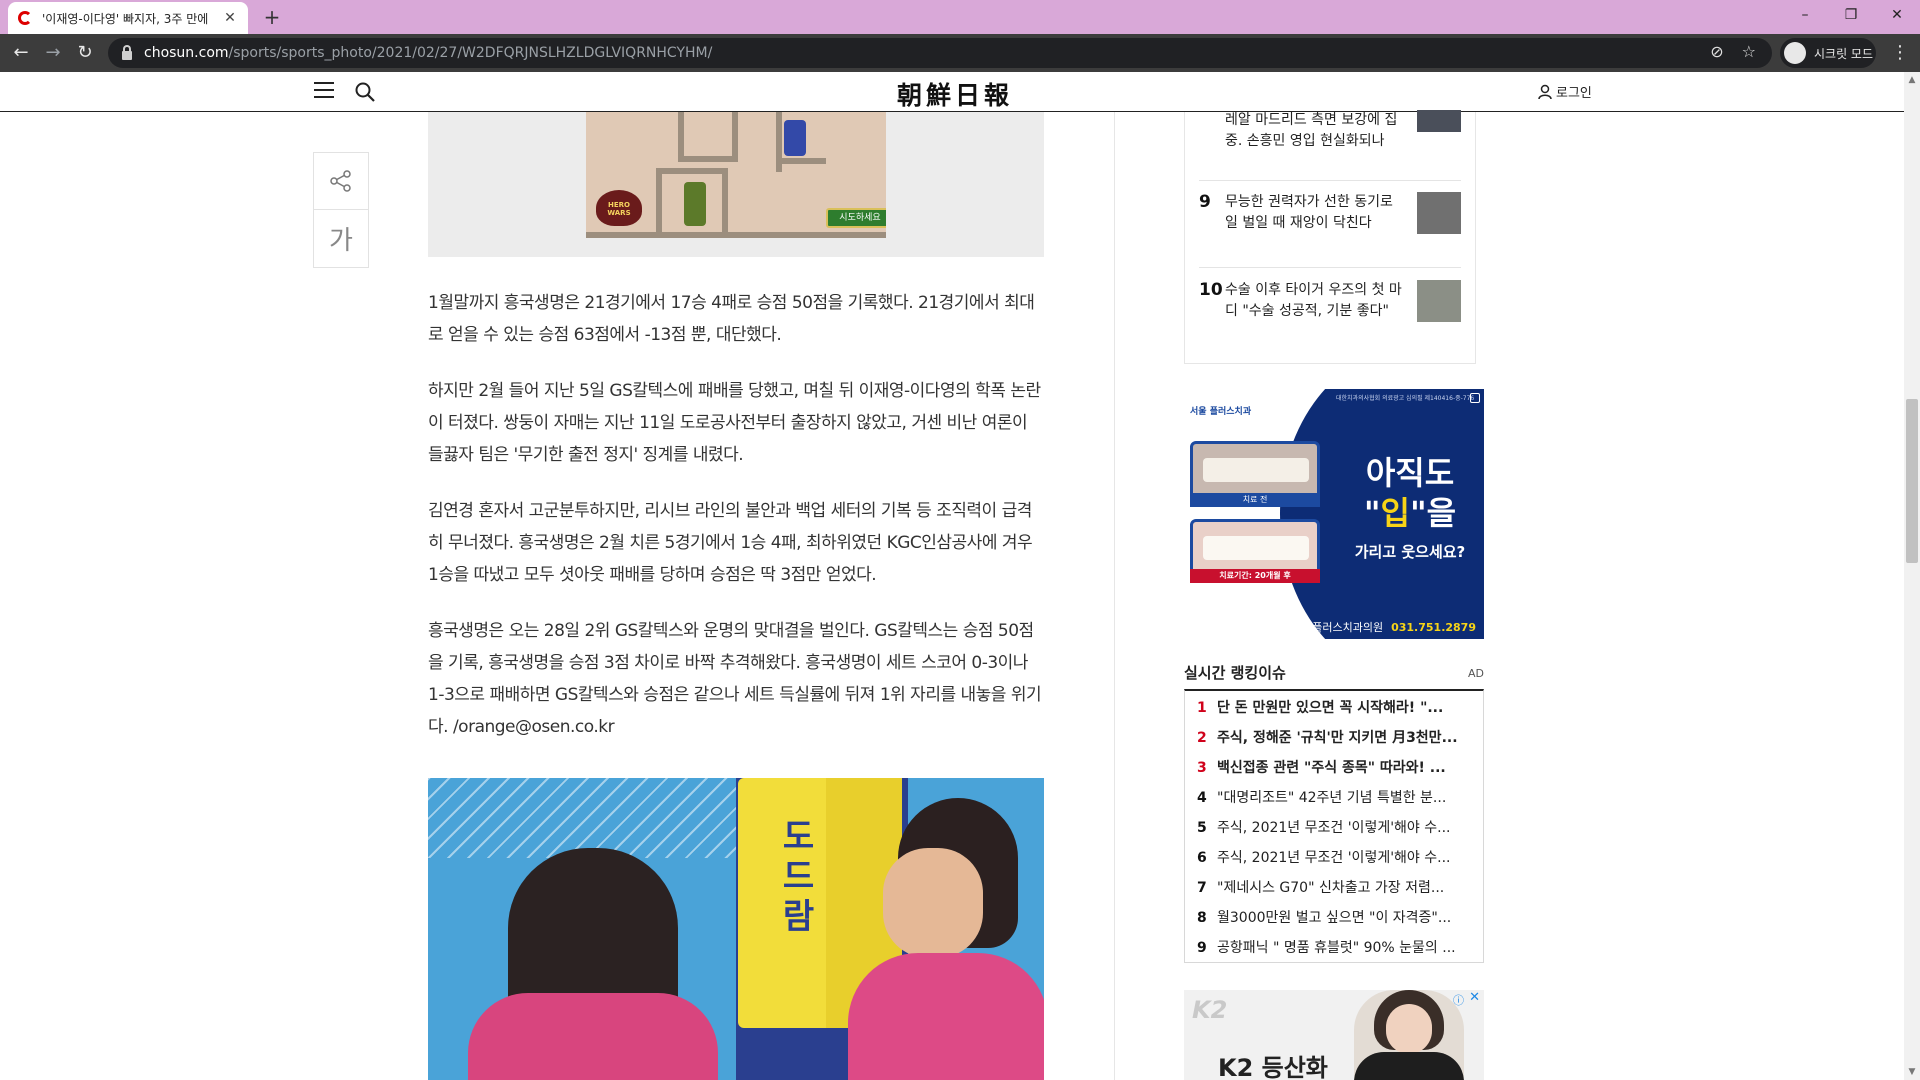  I want to click on ranking-number: 1, so click(1202, 708).